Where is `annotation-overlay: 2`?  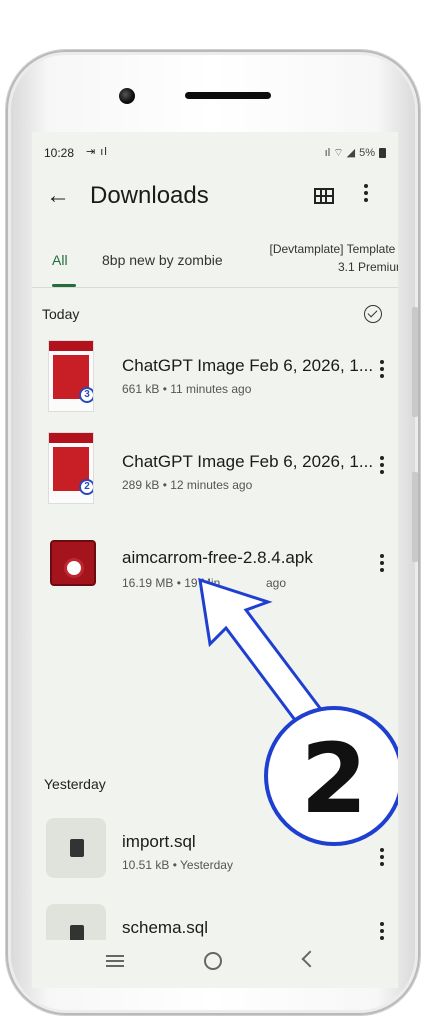
annotation-overlay: 2 is located at coordinates (298, 711).